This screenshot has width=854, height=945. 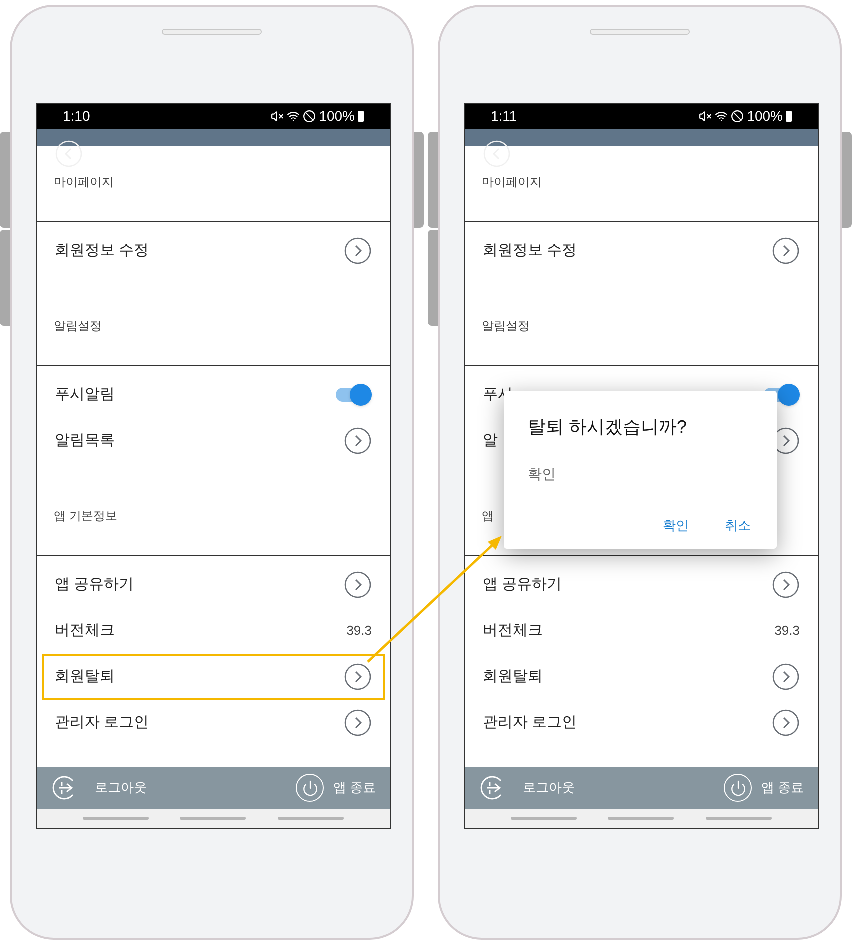 What do you see at coordinates (488, 516) in the screenshot?
I see `section-title: 앱` at bounding box center [488, 516].